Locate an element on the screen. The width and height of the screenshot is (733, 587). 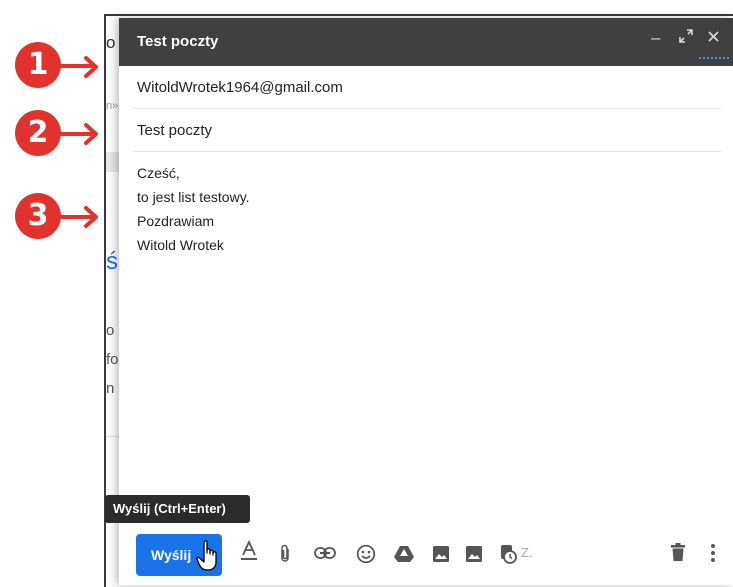
text-format-icon is located at coordinates (249, 553).